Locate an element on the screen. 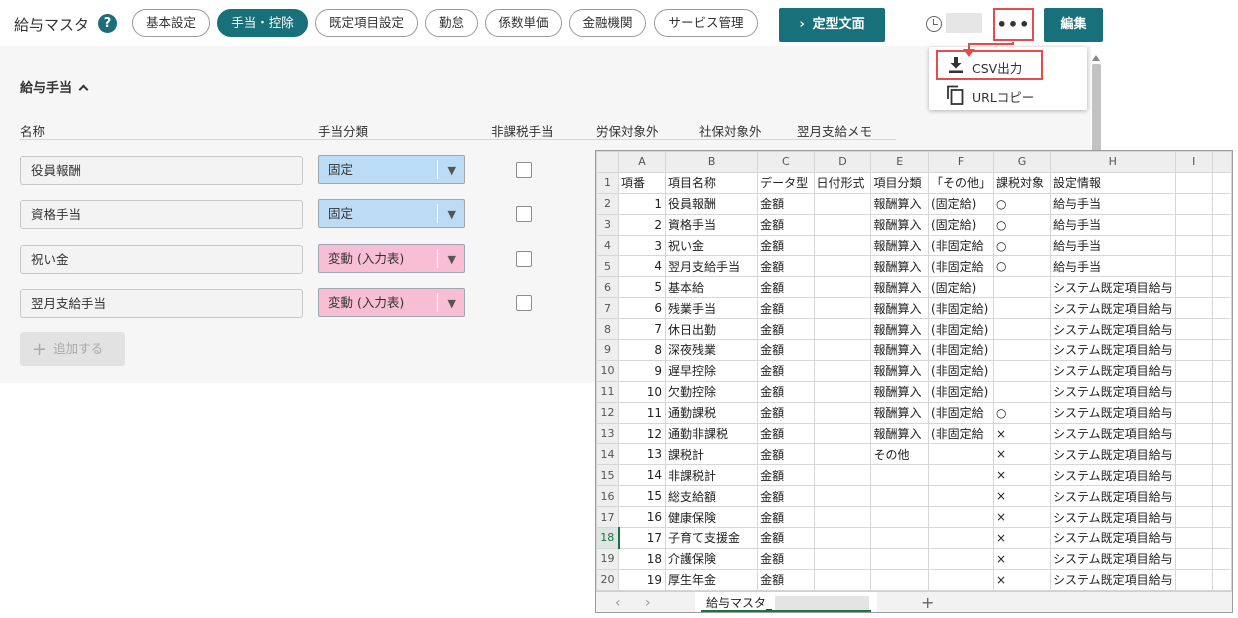  row-number-header: 4 is located at coordinates (608, 245).